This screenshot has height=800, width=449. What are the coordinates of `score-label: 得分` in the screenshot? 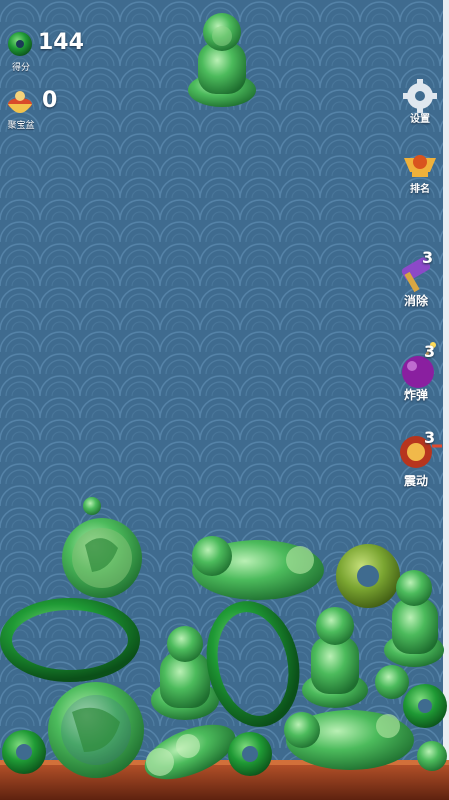 It's located at (20, 68).